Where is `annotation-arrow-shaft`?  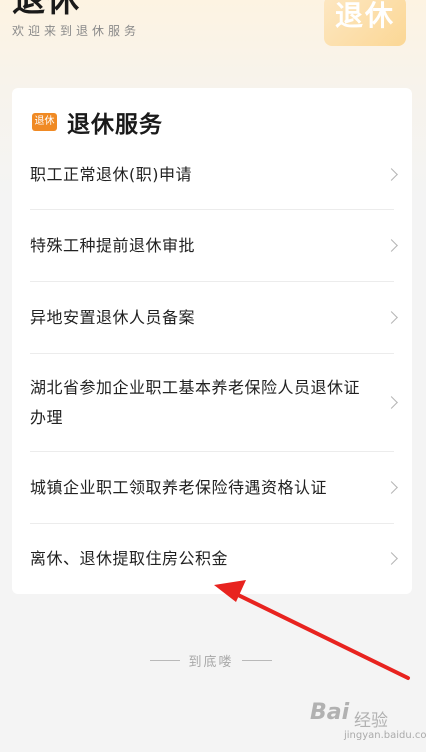
annotation-arrow-shaft is located at coordinates (320, 635).